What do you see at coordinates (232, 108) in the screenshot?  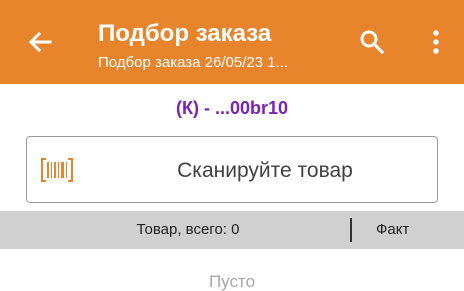 I see `document-id: (К) - ...00br10` at bounding box center [232, 108].